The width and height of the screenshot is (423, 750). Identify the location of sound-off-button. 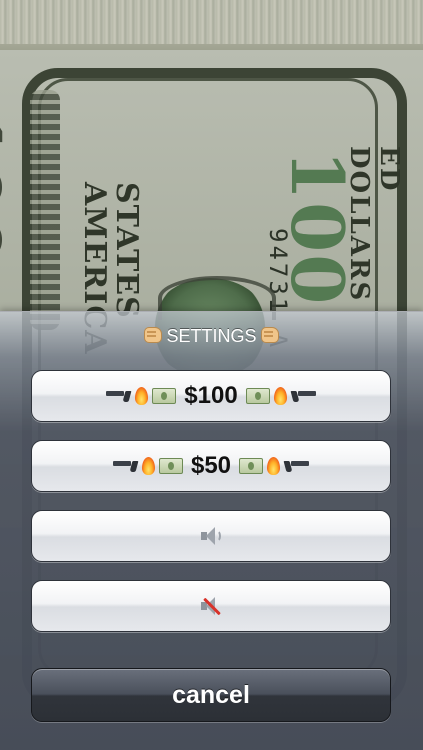
(211, 606).